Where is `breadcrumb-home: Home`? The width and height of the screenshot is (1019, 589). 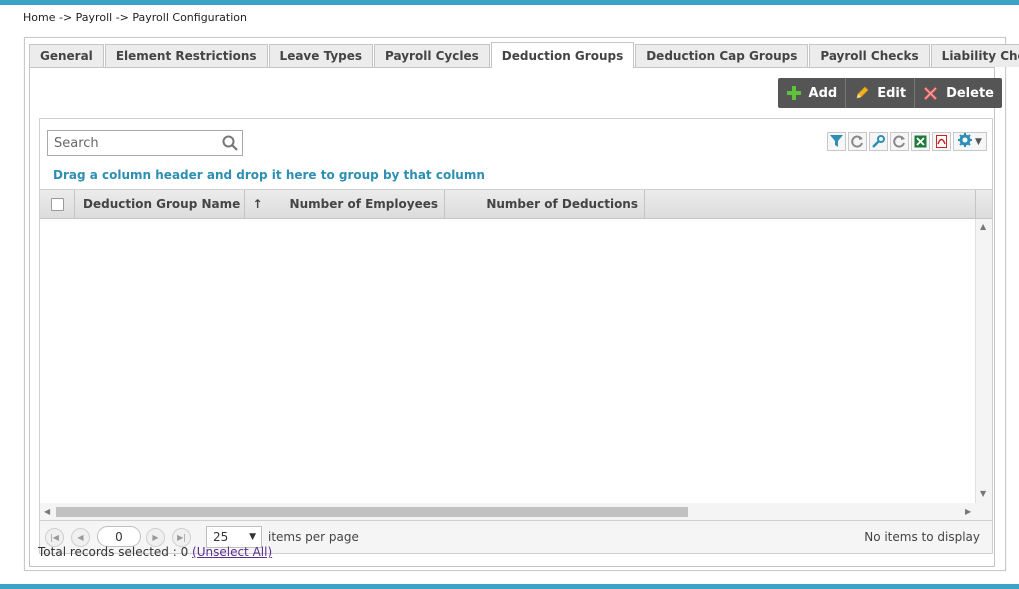
breadcrumb-home: Home is located at coordinates (39, 17).